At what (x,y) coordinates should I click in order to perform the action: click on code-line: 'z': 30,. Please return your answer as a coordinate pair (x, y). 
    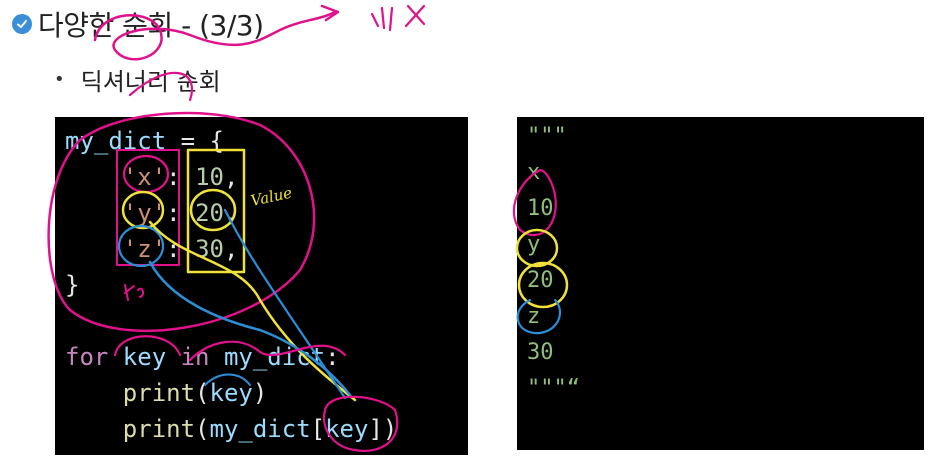
    Looking at the image, I should click on (231, 249).